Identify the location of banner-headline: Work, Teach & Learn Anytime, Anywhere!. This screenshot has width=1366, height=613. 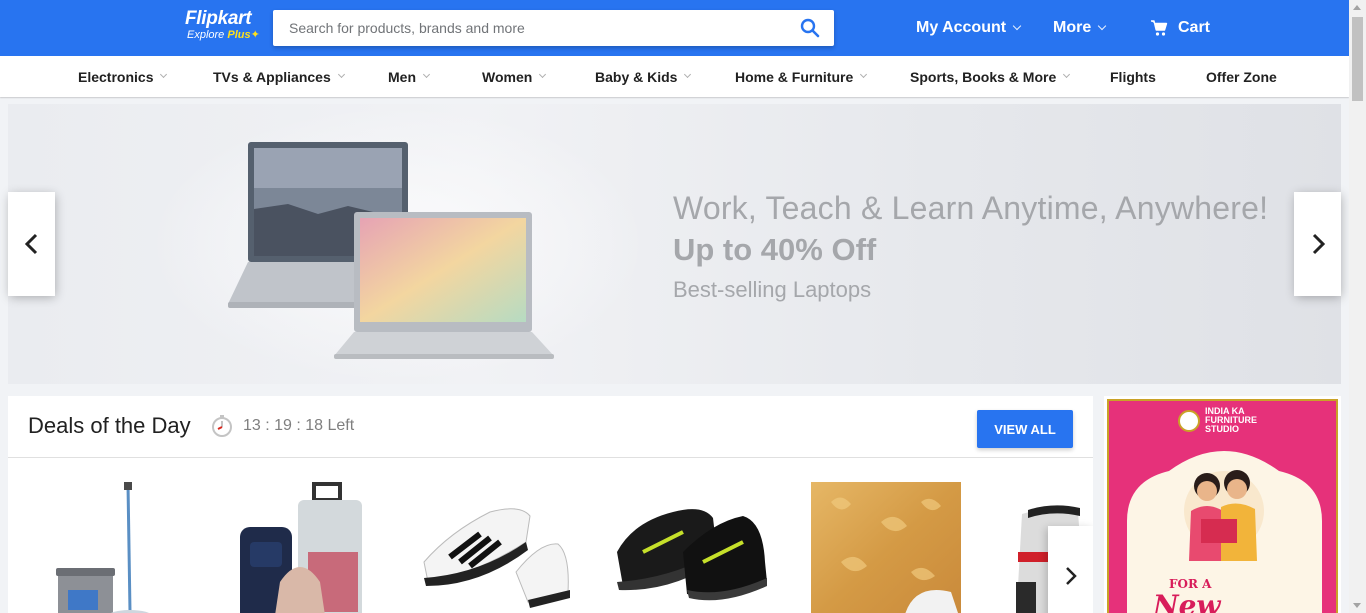
(971, 208).